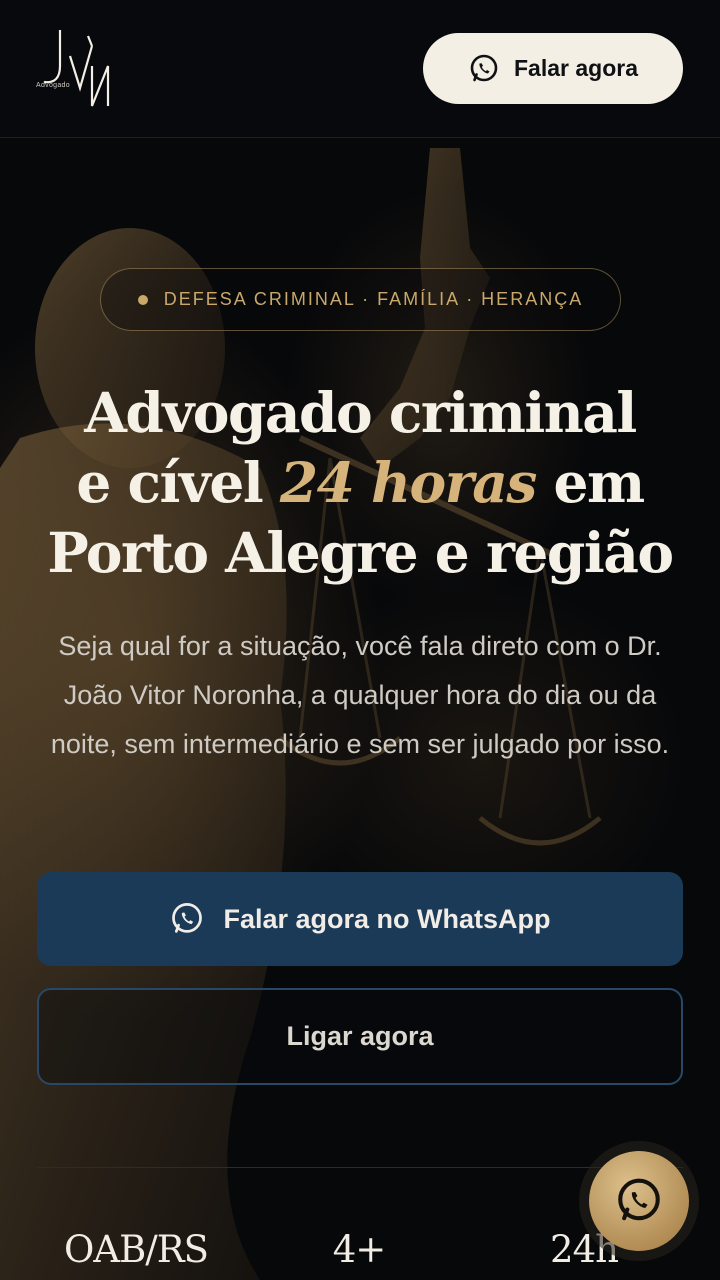  What do you see at coordinates (360, 552) in the screenshot?
I see `hero-title-line3: Porto Alegre e região` at bounding box center [360, 552].